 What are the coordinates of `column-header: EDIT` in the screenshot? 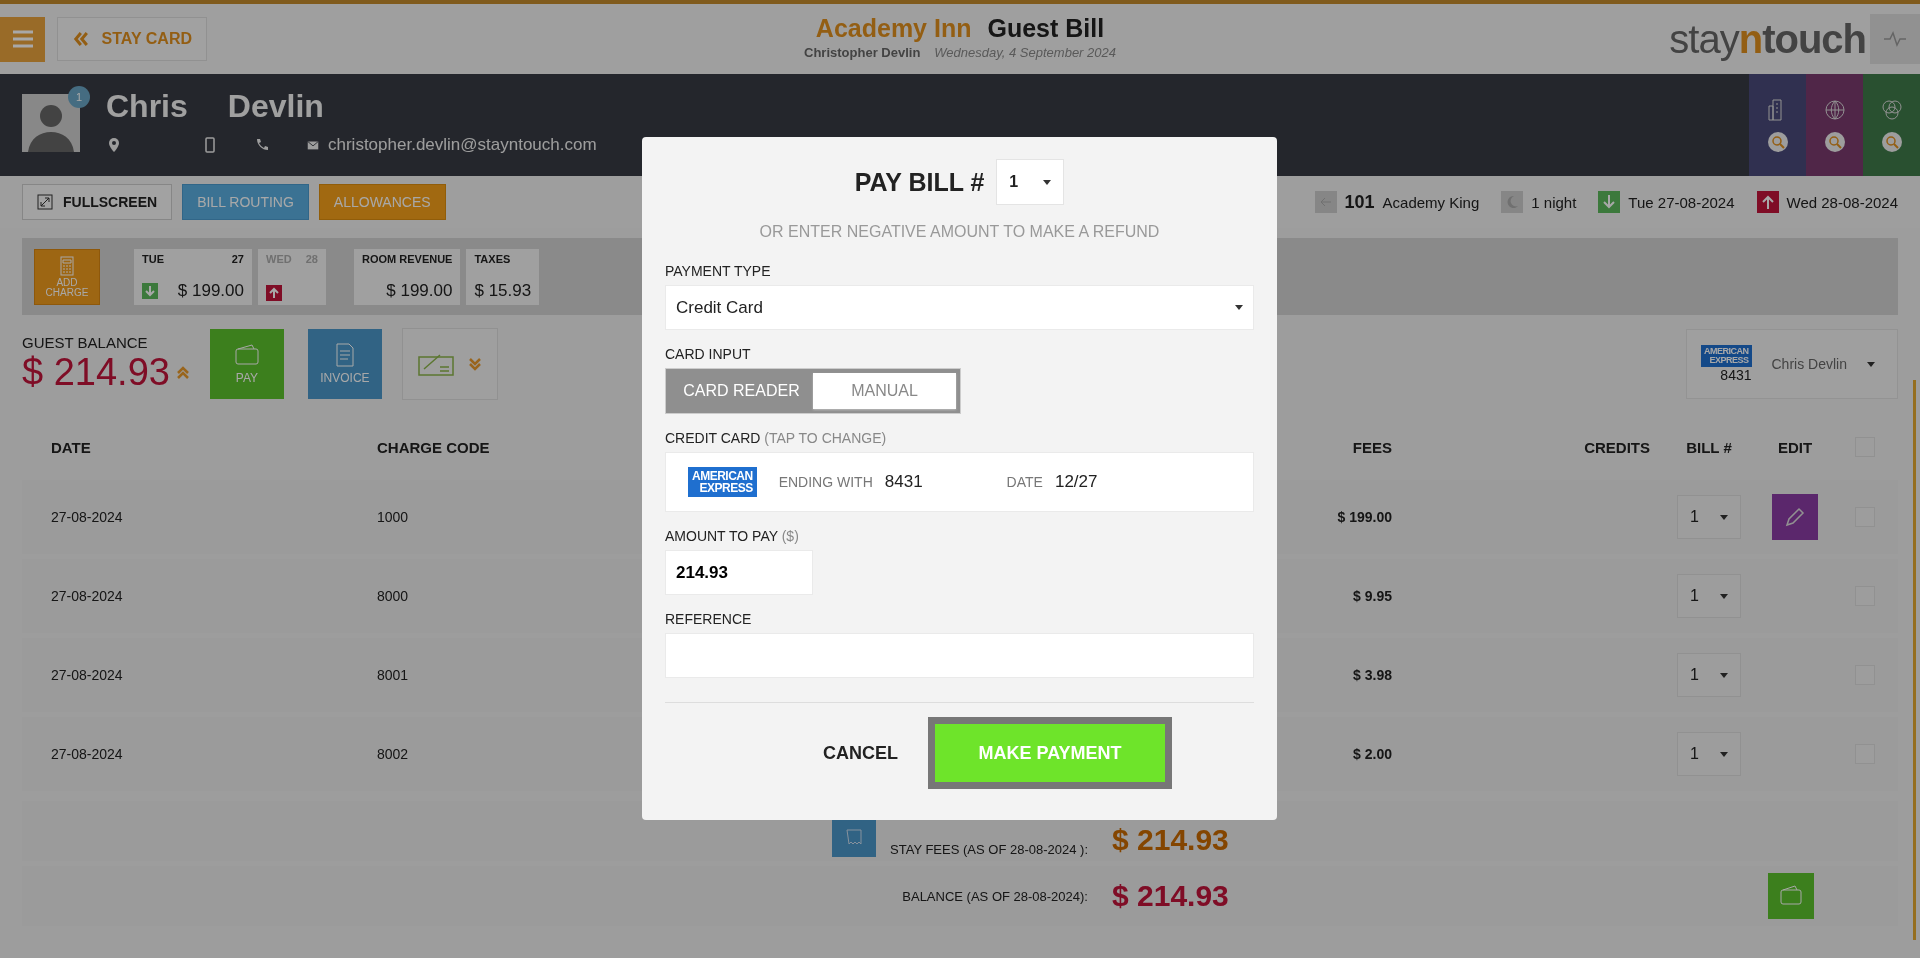 It's located at (1795, 447).